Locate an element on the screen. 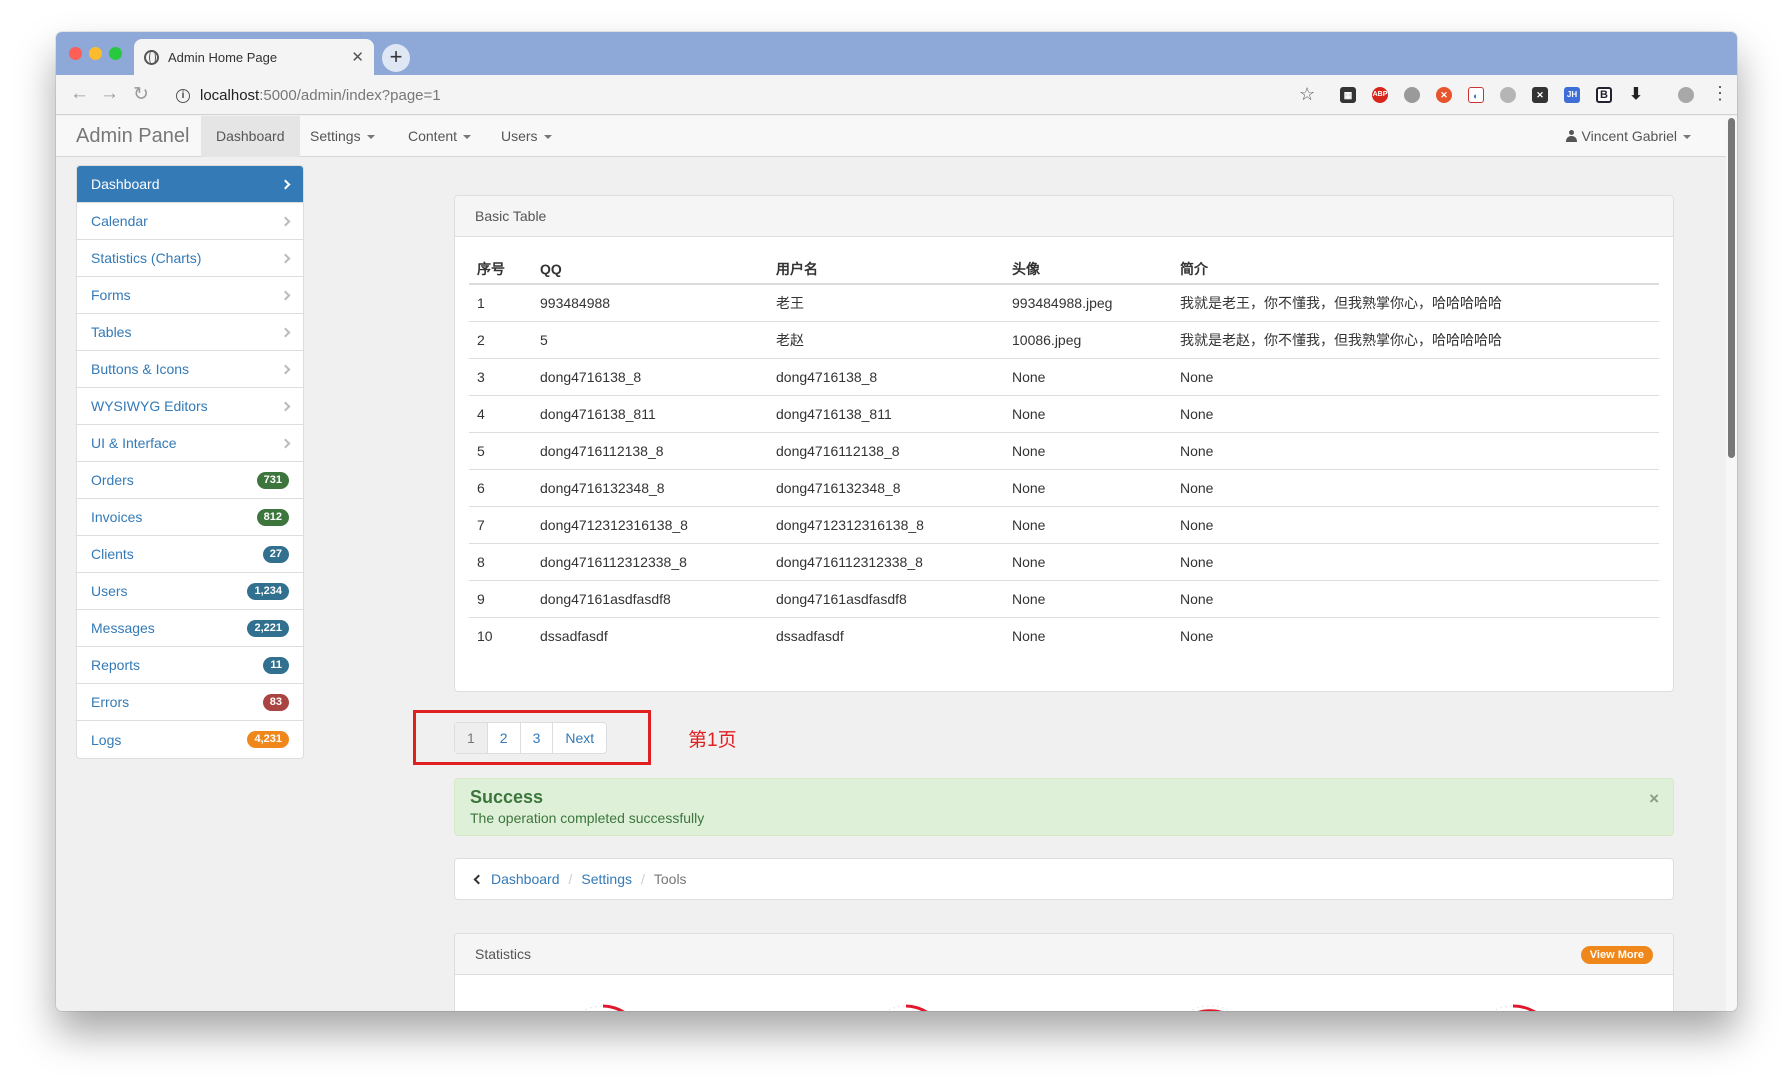 Image resolution: width=1792 pixels, height=1091 pixels. page-link-2: 2 is located at coordinates (504, 738).